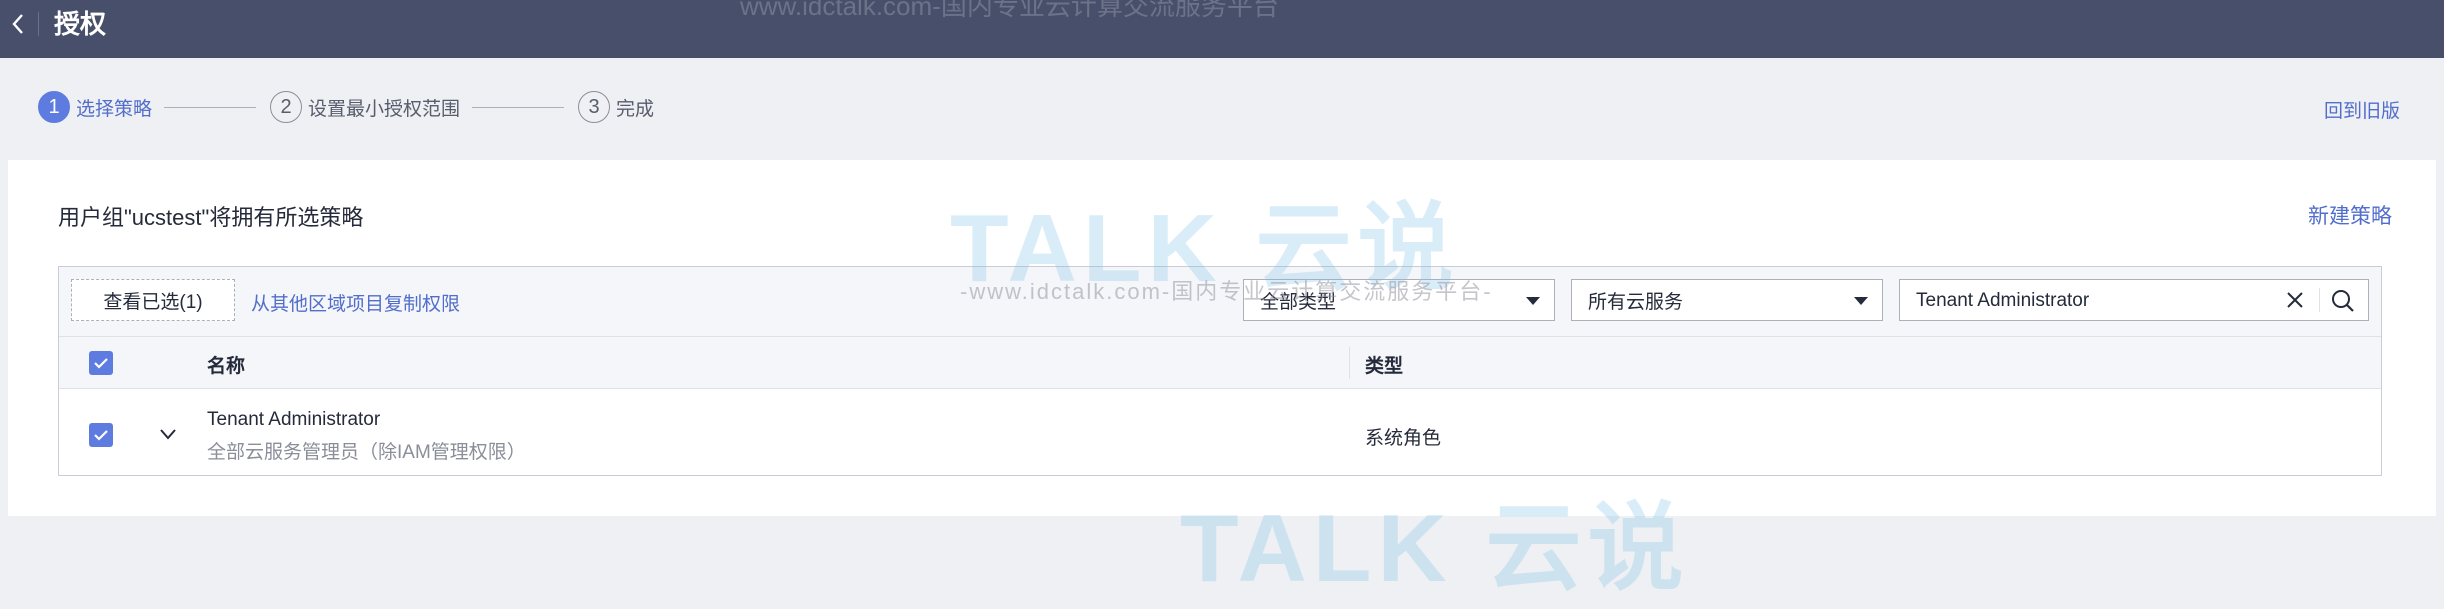  What do you see at coordinates (366, 452) in the screenshot?
I see `policy-description: 全部云服务管理员（除IAM管理权限）` at bounding box center [366, 452].